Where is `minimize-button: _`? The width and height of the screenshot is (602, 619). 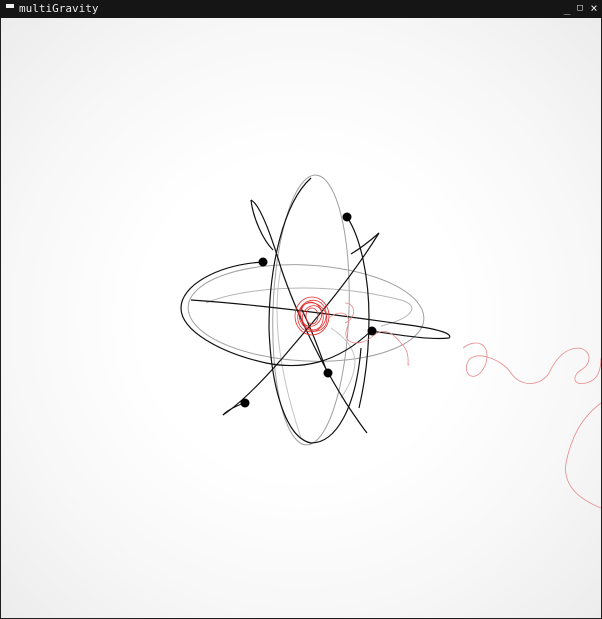 minimize-button: _ is located at coordinates (567, 9).